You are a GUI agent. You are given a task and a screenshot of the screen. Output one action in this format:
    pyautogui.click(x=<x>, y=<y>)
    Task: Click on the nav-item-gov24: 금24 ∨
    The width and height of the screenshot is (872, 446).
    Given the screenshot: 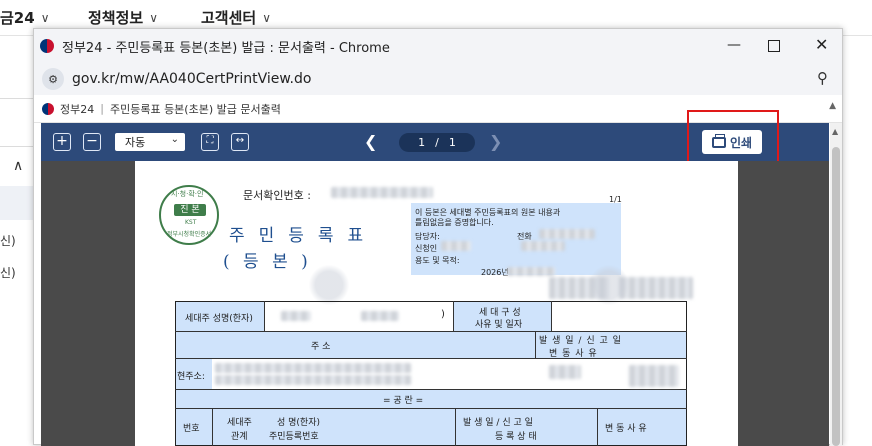 What is the action you would take?
    pyautogui.click(x=24, y=17)
    